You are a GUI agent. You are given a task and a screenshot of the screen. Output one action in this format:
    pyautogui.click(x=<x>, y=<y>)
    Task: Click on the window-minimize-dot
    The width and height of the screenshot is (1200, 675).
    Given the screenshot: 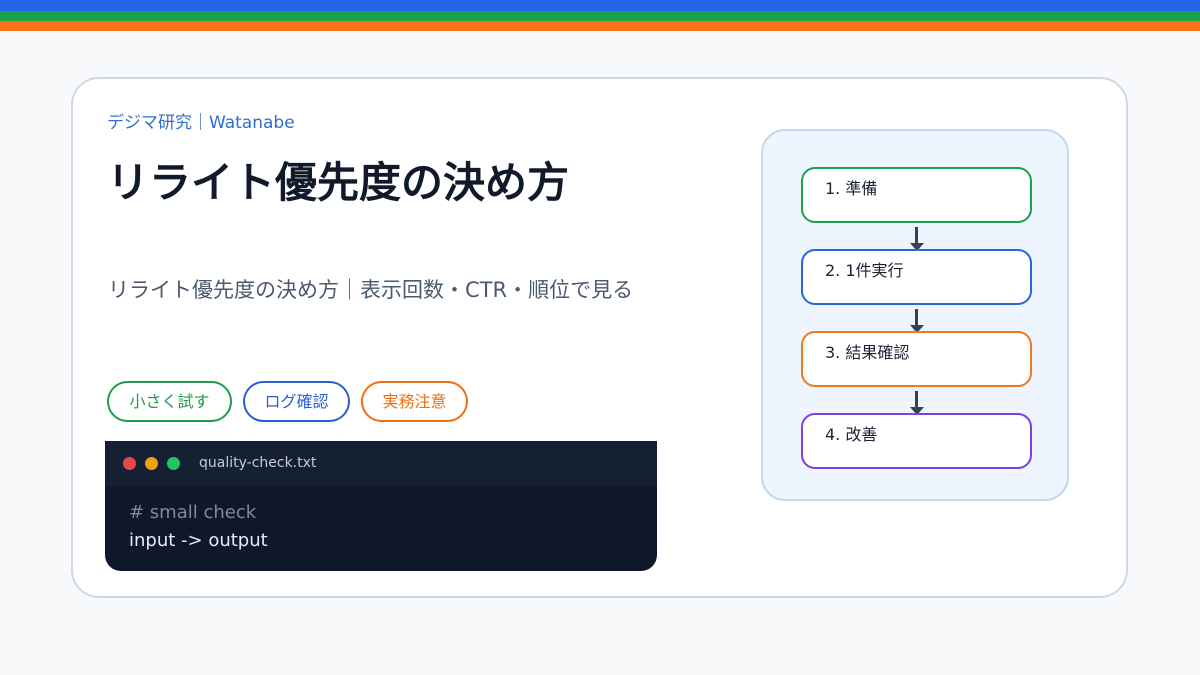 What is the action you would take?
    pyautogui.click(x=151, y=463)
    